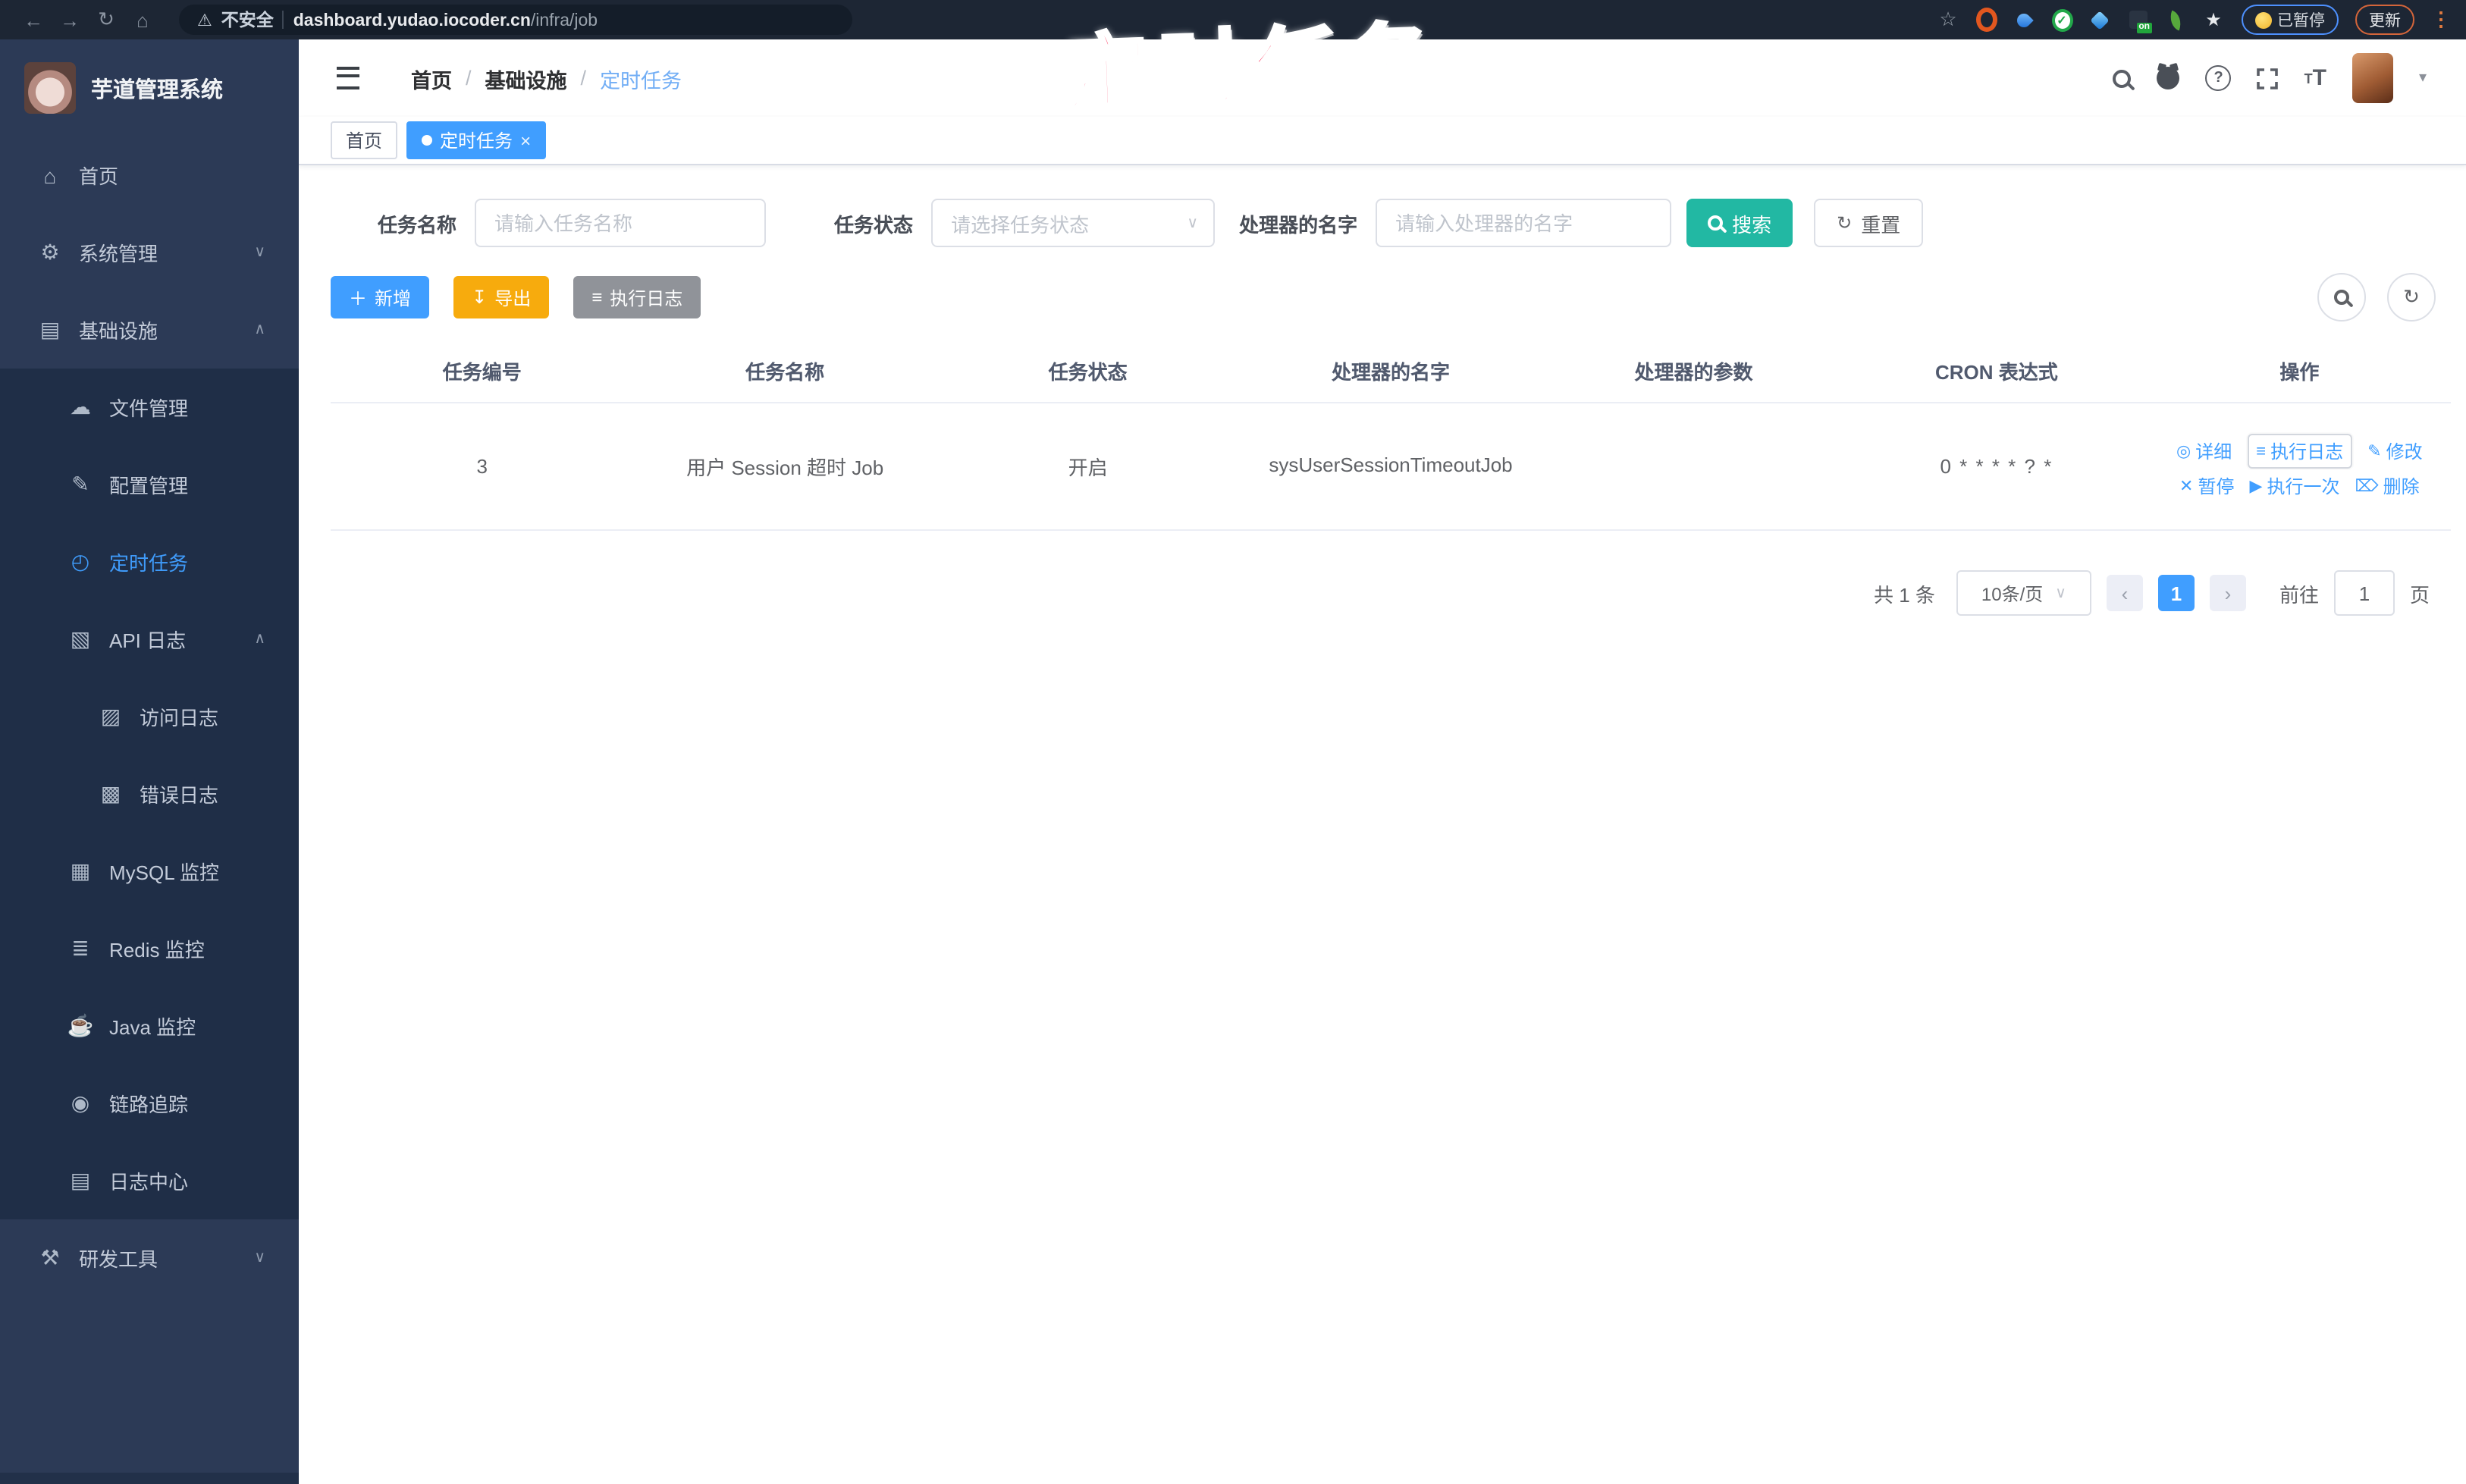 This screenshot has width=2466, height=1484. Describe the element at coordinates (526, 78) in the screenshot. I see `breadcrumb-infrastructure: 基础设施` at that location.